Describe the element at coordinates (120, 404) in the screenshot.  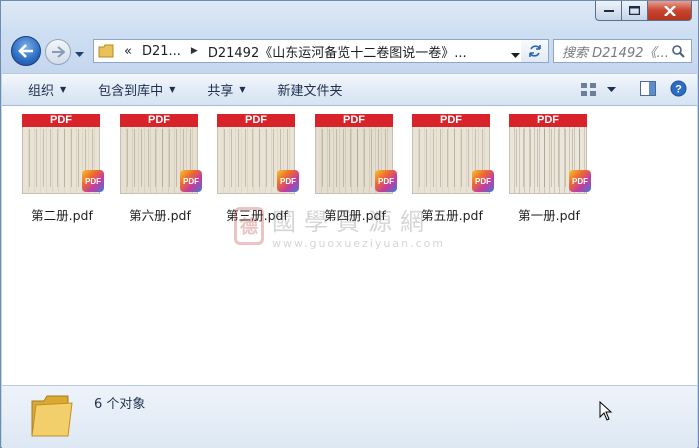
I see `item-count: 6 个对象` at that location.